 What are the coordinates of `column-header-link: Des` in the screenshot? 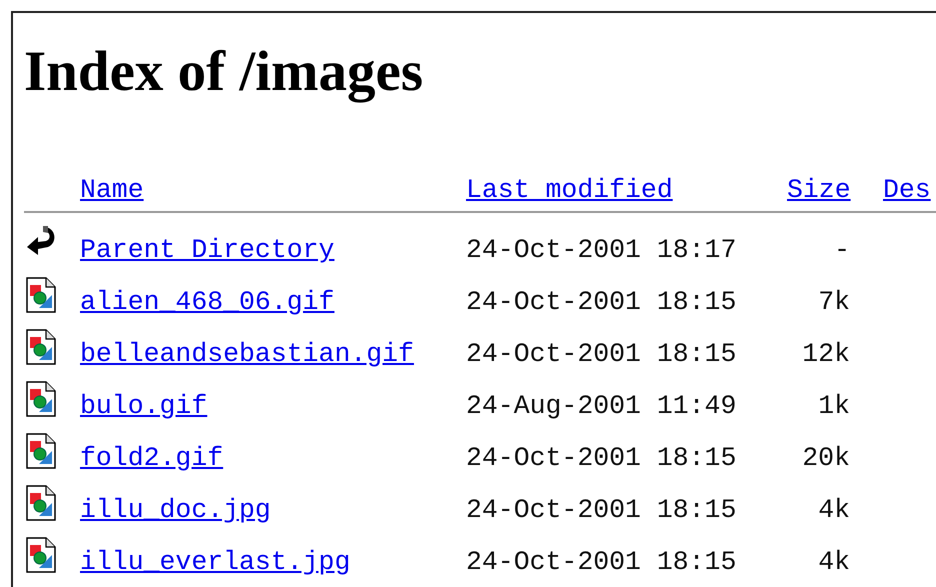 It's located at (907, 190).